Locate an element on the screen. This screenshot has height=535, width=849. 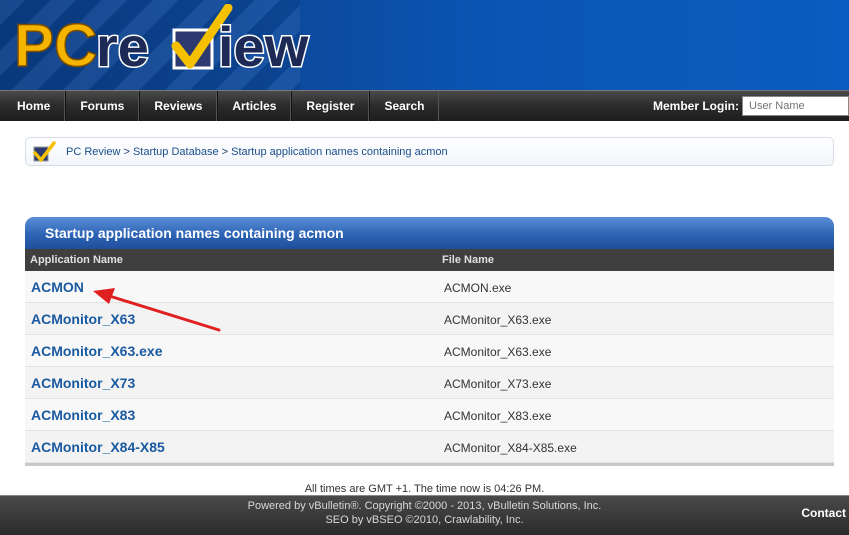
member-login: Member Login: is located at coordinates (751, 106).